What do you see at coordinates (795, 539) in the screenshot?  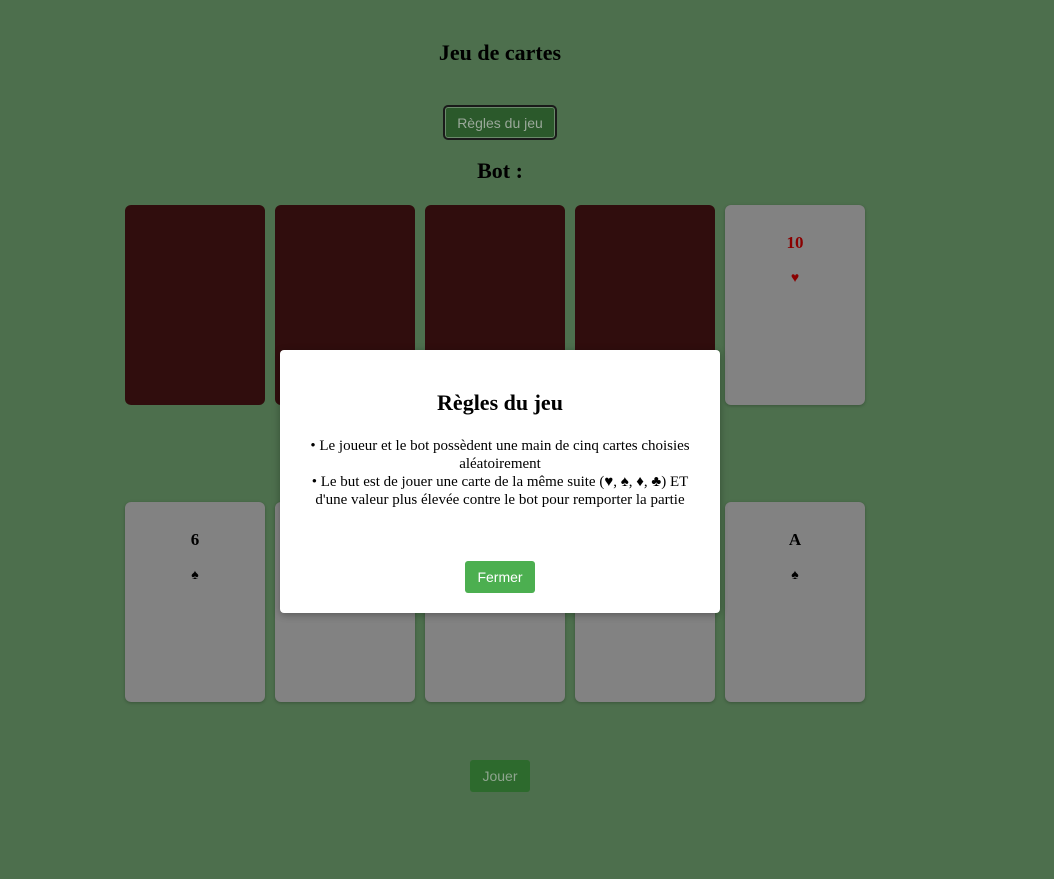 I see `card-value: A` at bounding box center [795, 539].